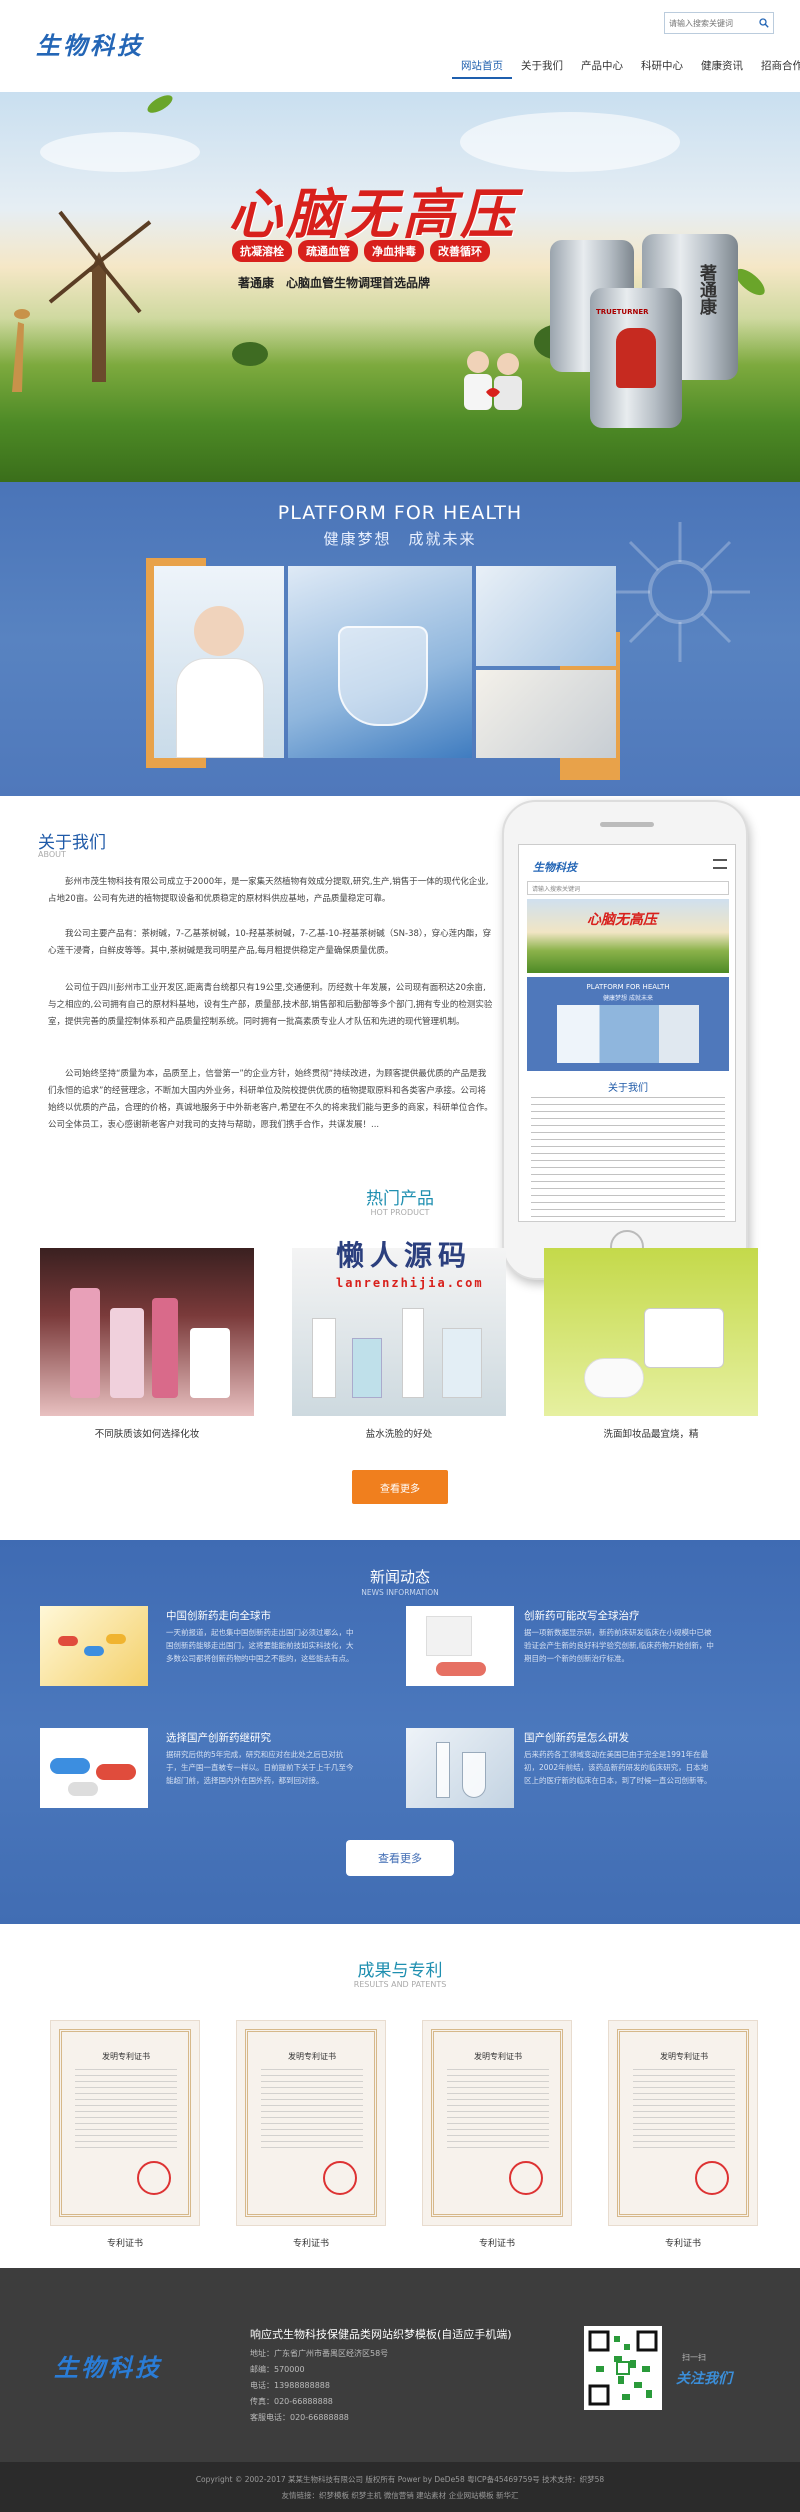  Describe the element at coordinates (694, 2357) in the screenshot. I see `footer-scan-text: 扫一扫` at that location.